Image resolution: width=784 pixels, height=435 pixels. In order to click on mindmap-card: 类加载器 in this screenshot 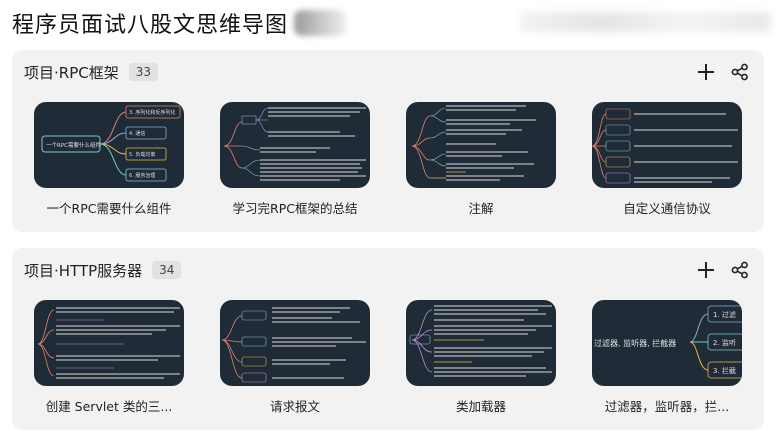, I will do `click(481, 357)`.